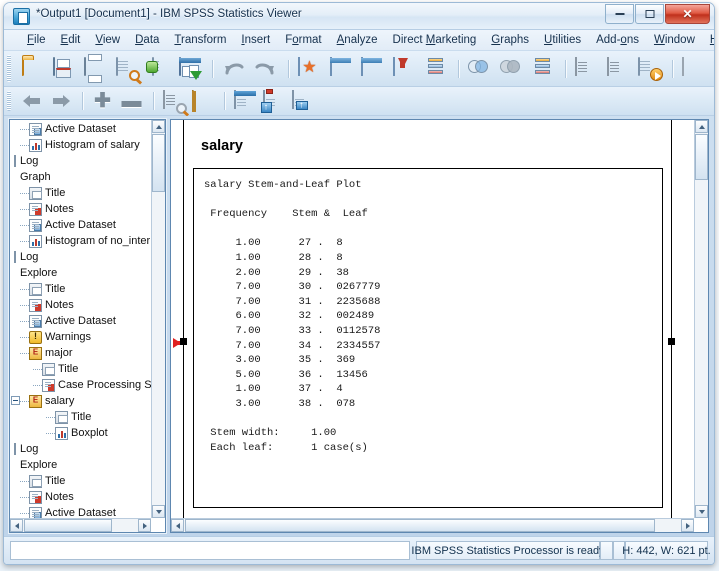 The height and width of the screenshot is (571, 719). What do you see at coordinates (692, 69) in the screenshot?
I see `blank-icon` at bounding box center [692, 69].